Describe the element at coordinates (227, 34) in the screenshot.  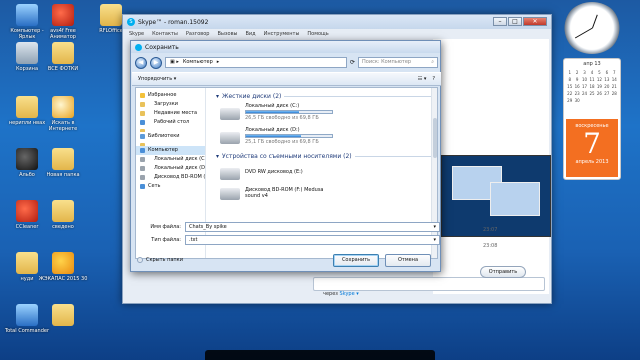
I see `menu-calls: Вызовы` at that location.